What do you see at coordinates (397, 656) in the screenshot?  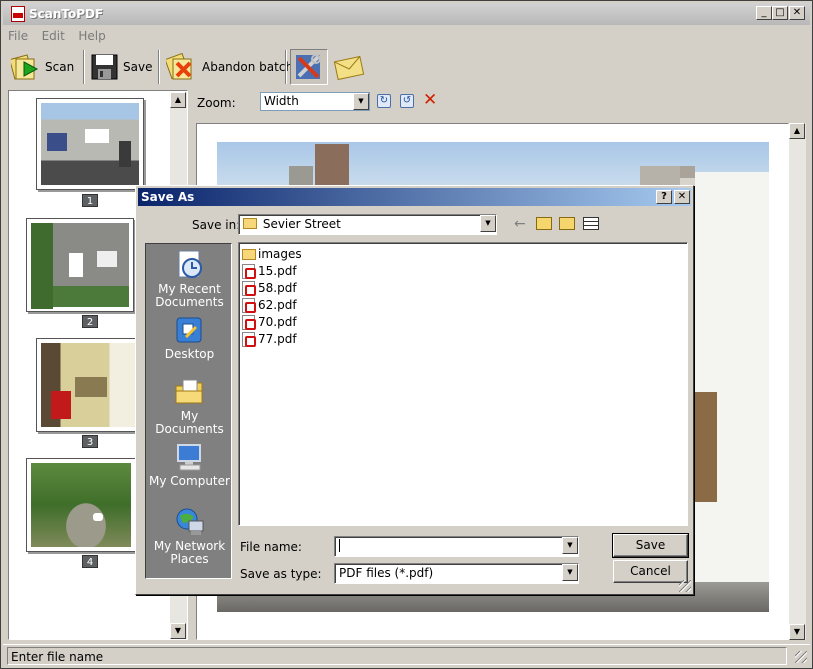 I see `status-text: Enter file name` at bounding box center [397, 656].